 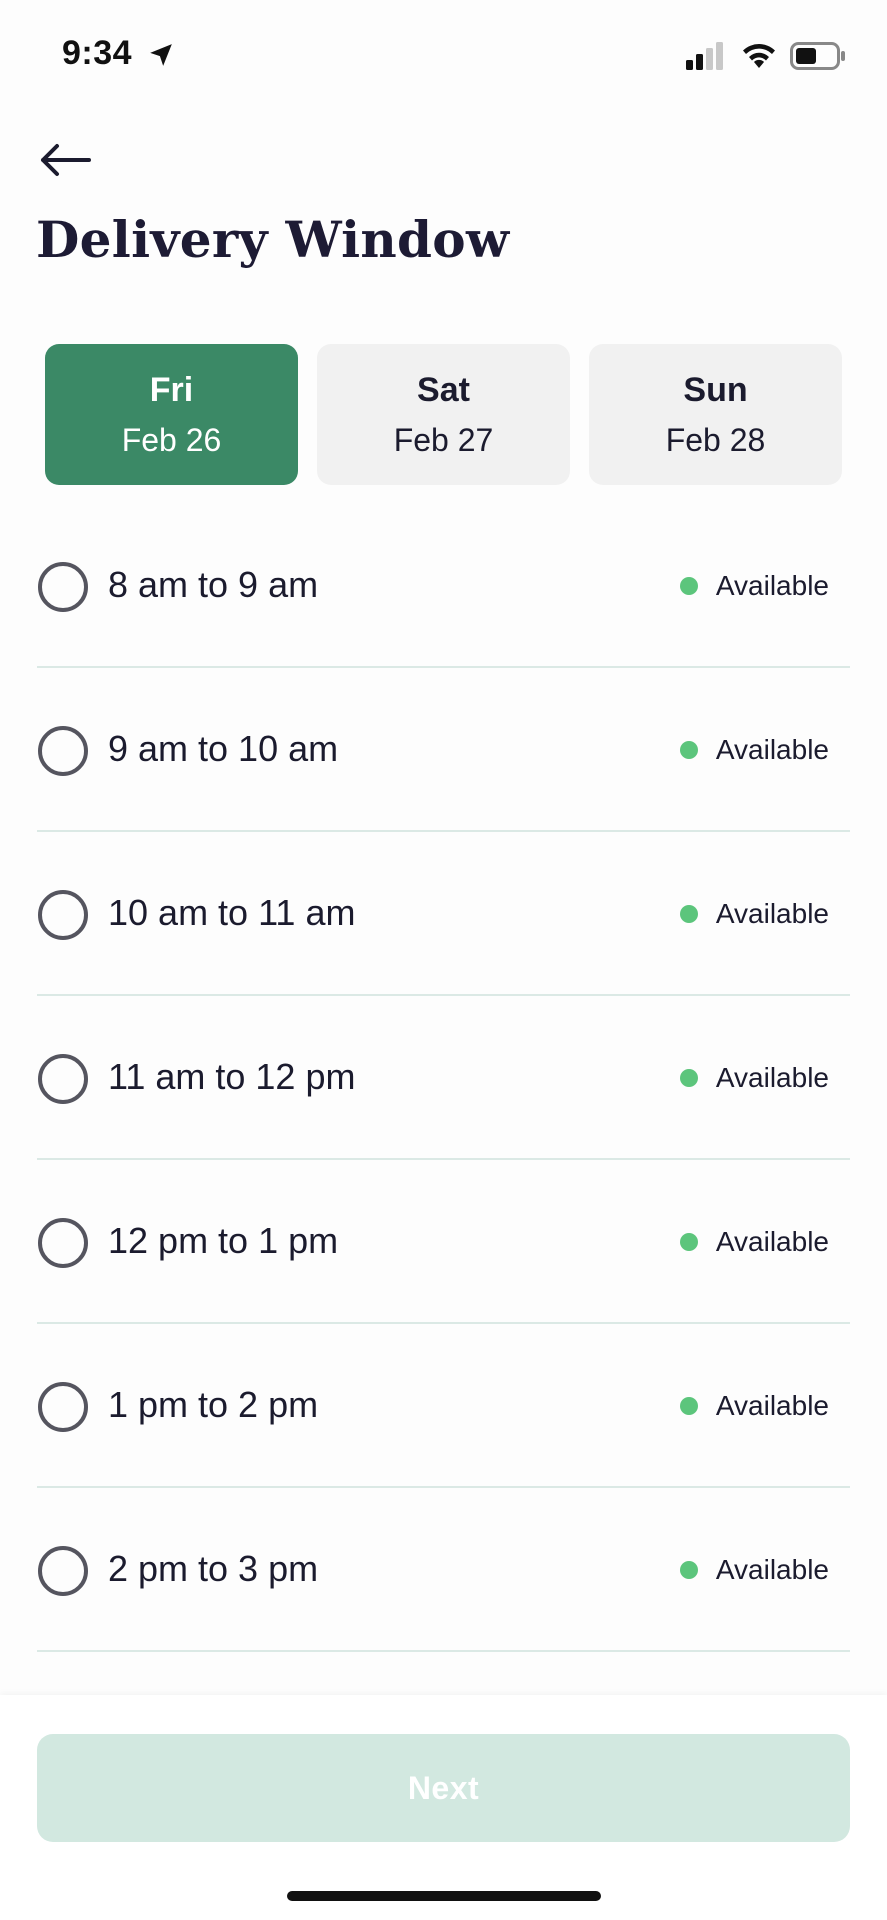 I want to click on status-time: 9:34, so click(x=97, y=53).